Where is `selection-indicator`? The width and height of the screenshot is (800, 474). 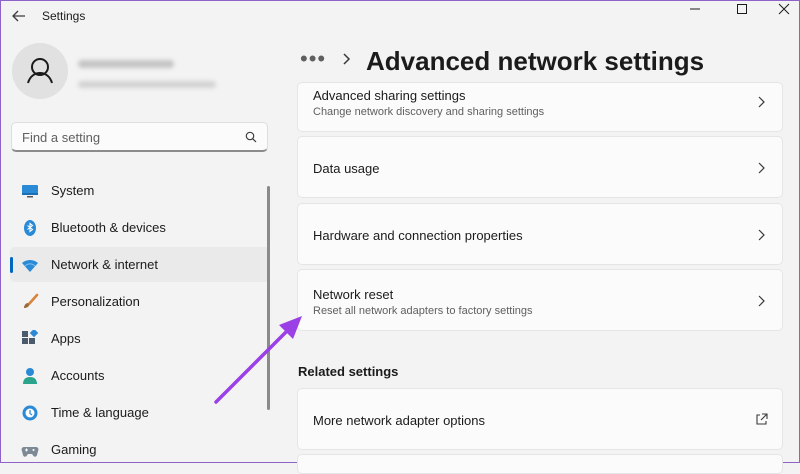
selection-indicator is located at coordinates (11, 265).